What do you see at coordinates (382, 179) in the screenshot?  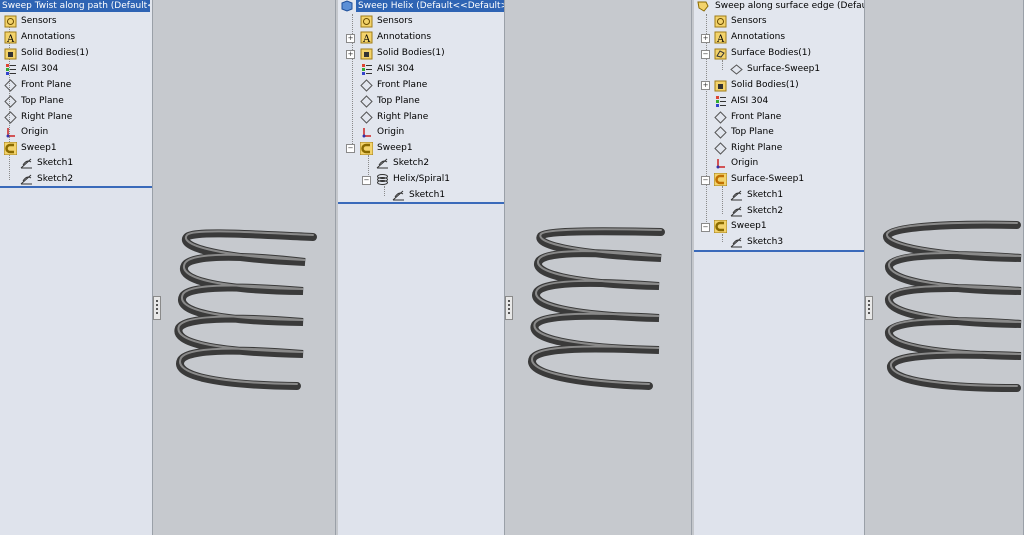 I see `helix-icon` at bounding box center [382, 179].